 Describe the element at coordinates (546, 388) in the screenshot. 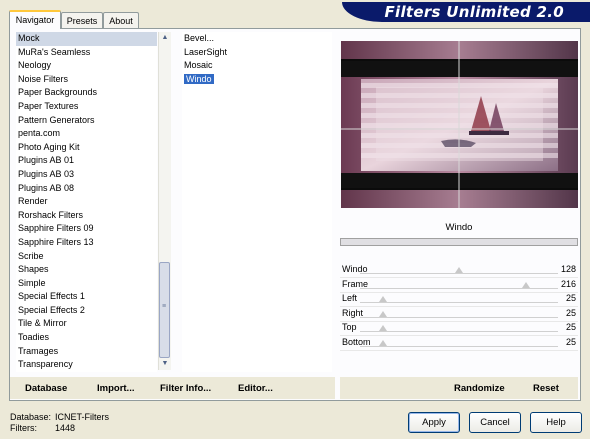

I see `reset-button: Reset` at that location.